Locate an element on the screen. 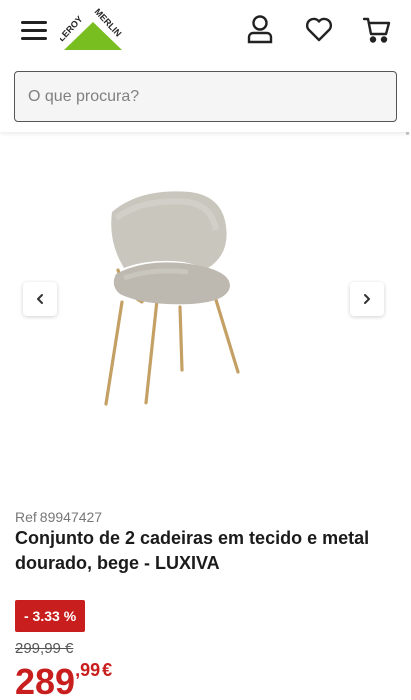  price-decimal: ,99 is located at coordinates (88, 670).